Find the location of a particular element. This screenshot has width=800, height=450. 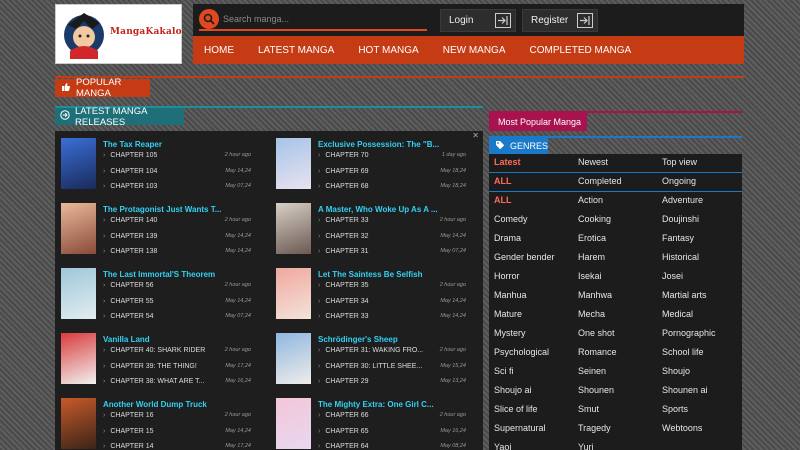

genre-link: Tragedy is located at coordinates (594, 428).